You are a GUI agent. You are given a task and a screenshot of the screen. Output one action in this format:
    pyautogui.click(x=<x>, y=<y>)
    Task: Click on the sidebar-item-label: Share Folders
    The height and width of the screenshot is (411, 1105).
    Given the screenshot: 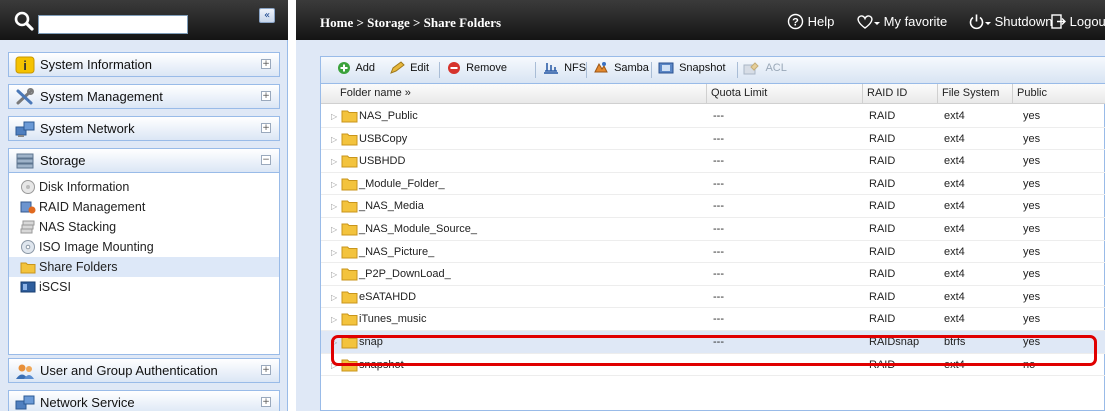 What is the action you would take?
    pyautogui.click(x=78, y=267)
    